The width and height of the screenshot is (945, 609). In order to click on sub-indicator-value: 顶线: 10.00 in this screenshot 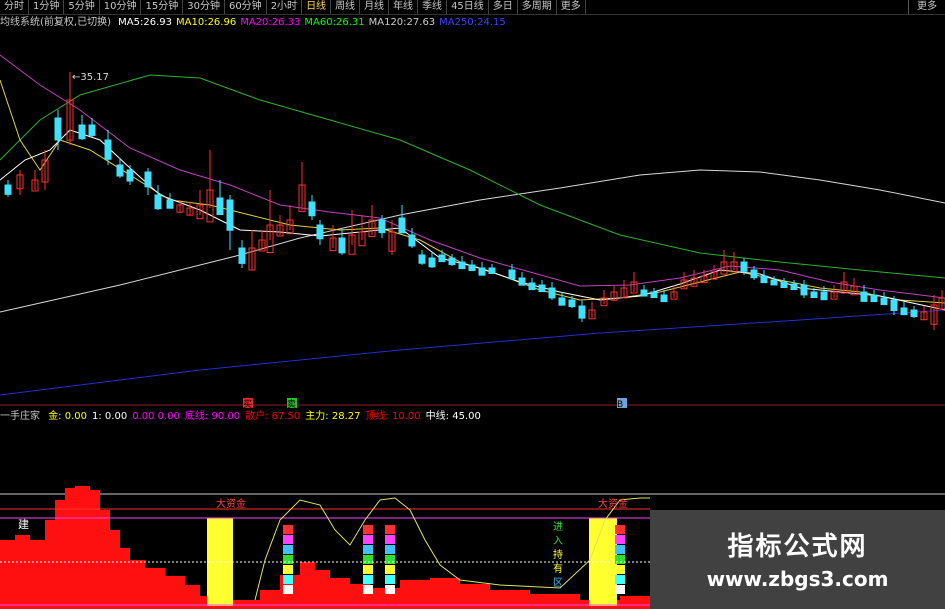, I will do `click(393, 416)`.